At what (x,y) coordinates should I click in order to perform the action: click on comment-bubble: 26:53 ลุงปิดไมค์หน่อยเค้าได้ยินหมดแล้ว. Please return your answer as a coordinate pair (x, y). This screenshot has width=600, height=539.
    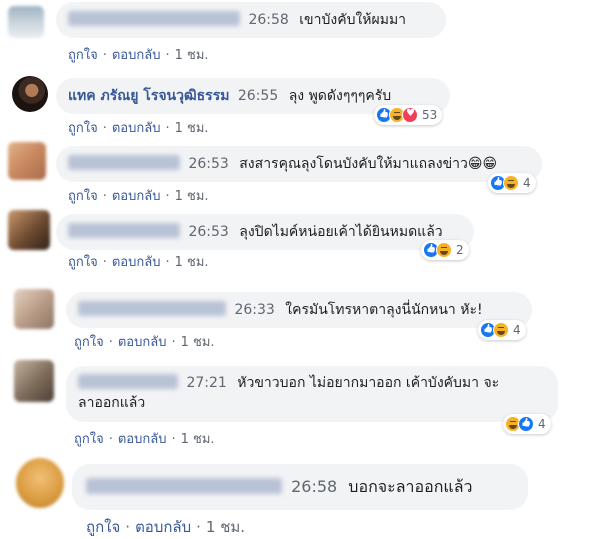
    Looking at the image, I should click on (265, 232).